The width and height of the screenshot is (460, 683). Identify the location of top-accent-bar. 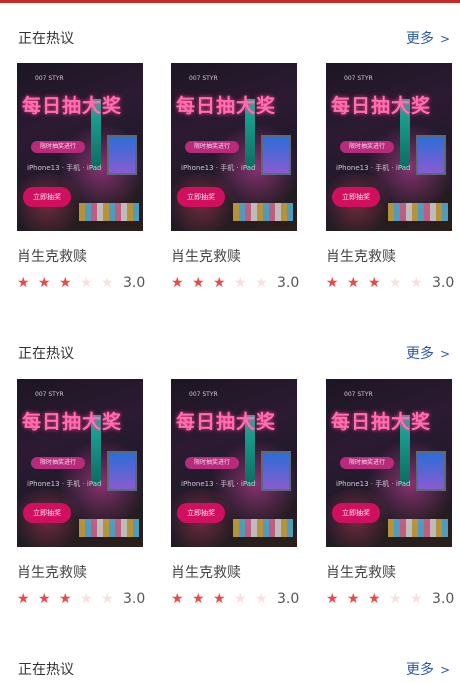
(230, 1).